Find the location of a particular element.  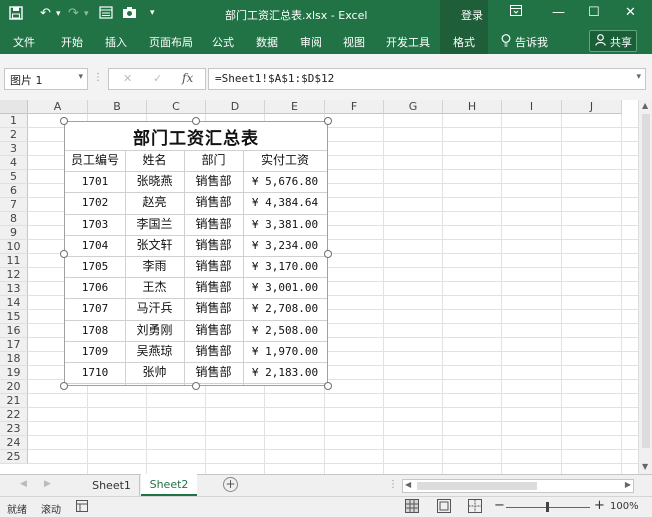

tab-data: 数据 is located at coordinates (267, 42).